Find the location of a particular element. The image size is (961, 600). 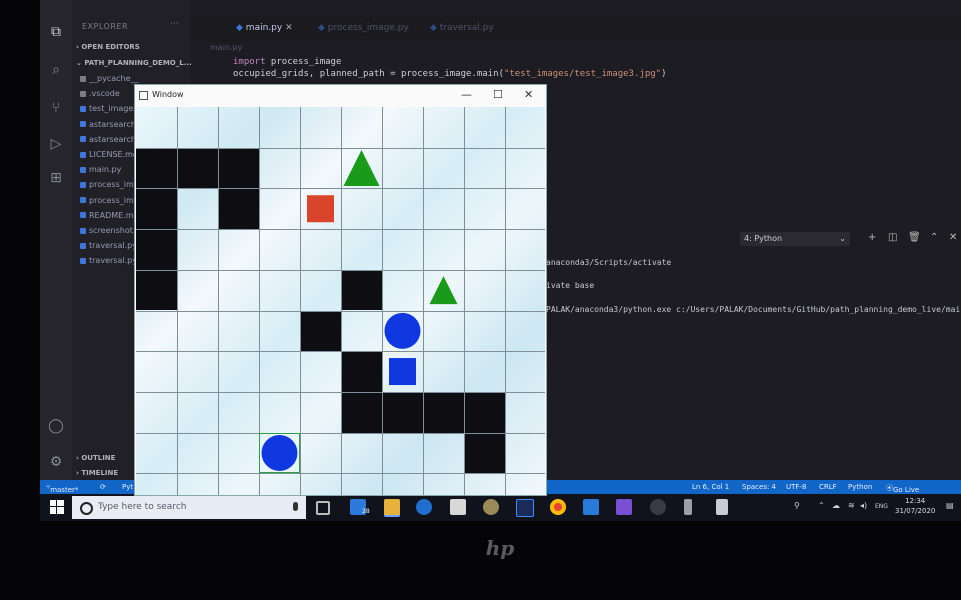

gear-icon: ⚙ is located at coordinates (56, 462).